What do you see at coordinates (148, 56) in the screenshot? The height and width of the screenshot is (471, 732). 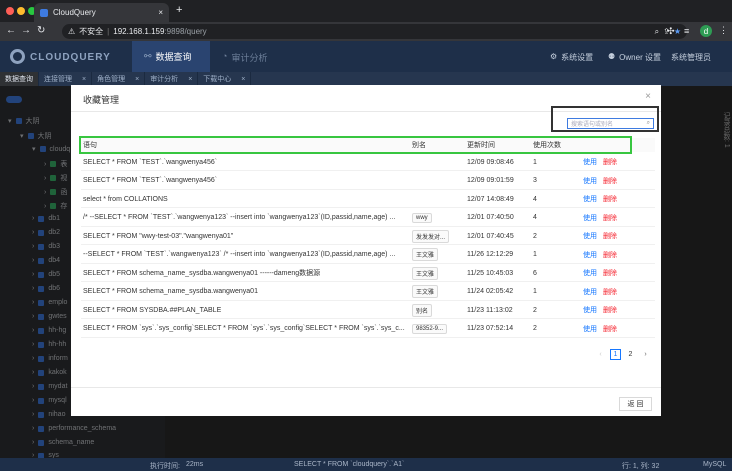 I see `share-nodes-icon: ⚯` at bounding box center [148, 56].